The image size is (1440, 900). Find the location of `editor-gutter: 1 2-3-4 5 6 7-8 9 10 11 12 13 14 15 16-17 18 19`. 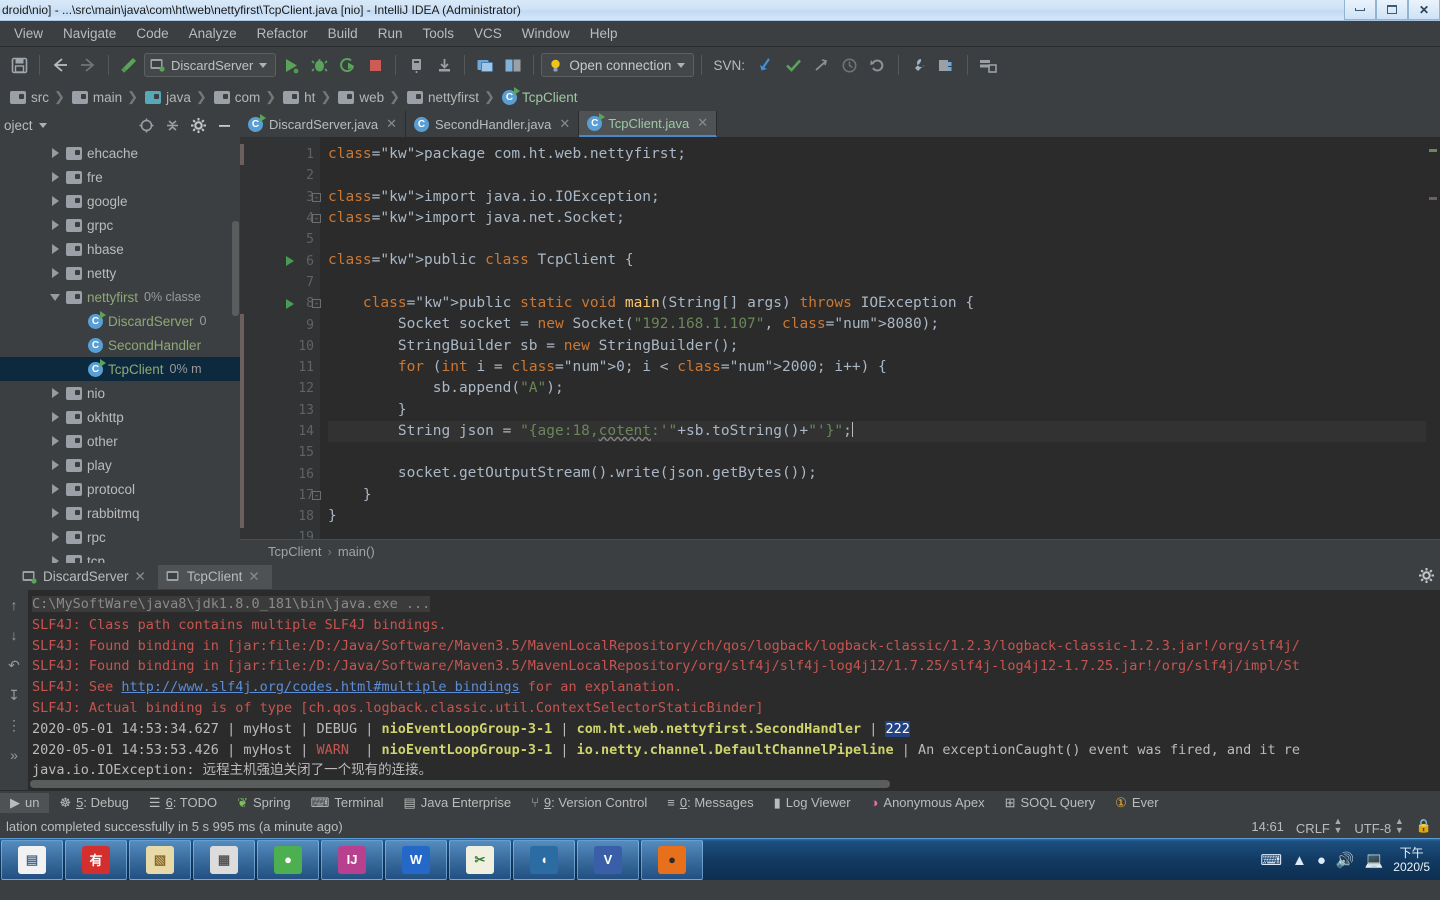

editor-gutter: 1 2-3-4 5 6 7-8 9 10 11 12 13 14 15 16-17 18 19 is located at coordinates (280, 338).